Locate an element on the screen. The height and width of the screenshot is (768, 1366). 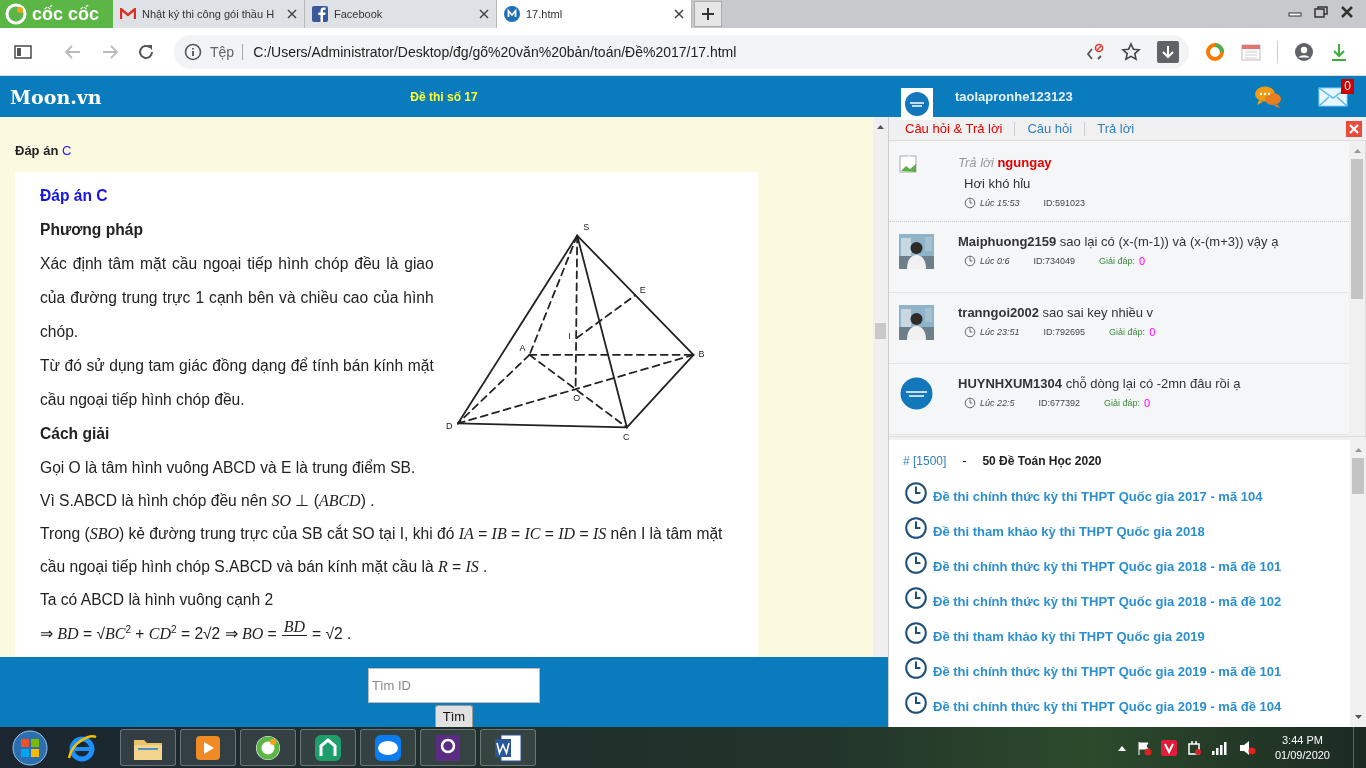
panel-tab: Trả lời is located at coordinates (1116, 128).